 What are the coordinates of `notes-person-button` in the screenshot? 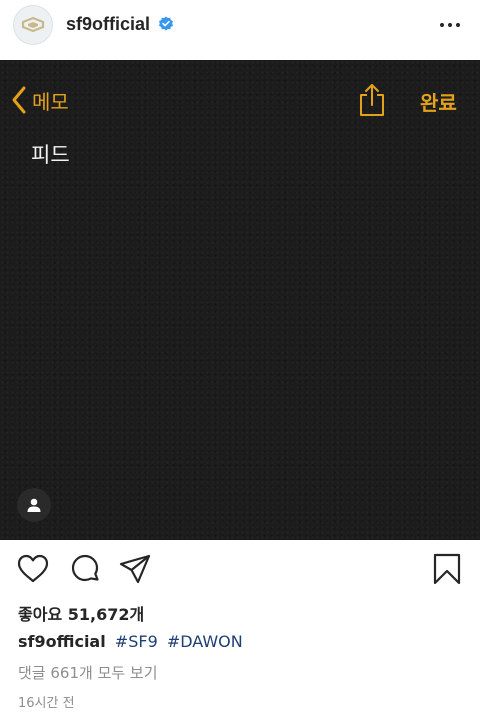 It's located at (34, 505).